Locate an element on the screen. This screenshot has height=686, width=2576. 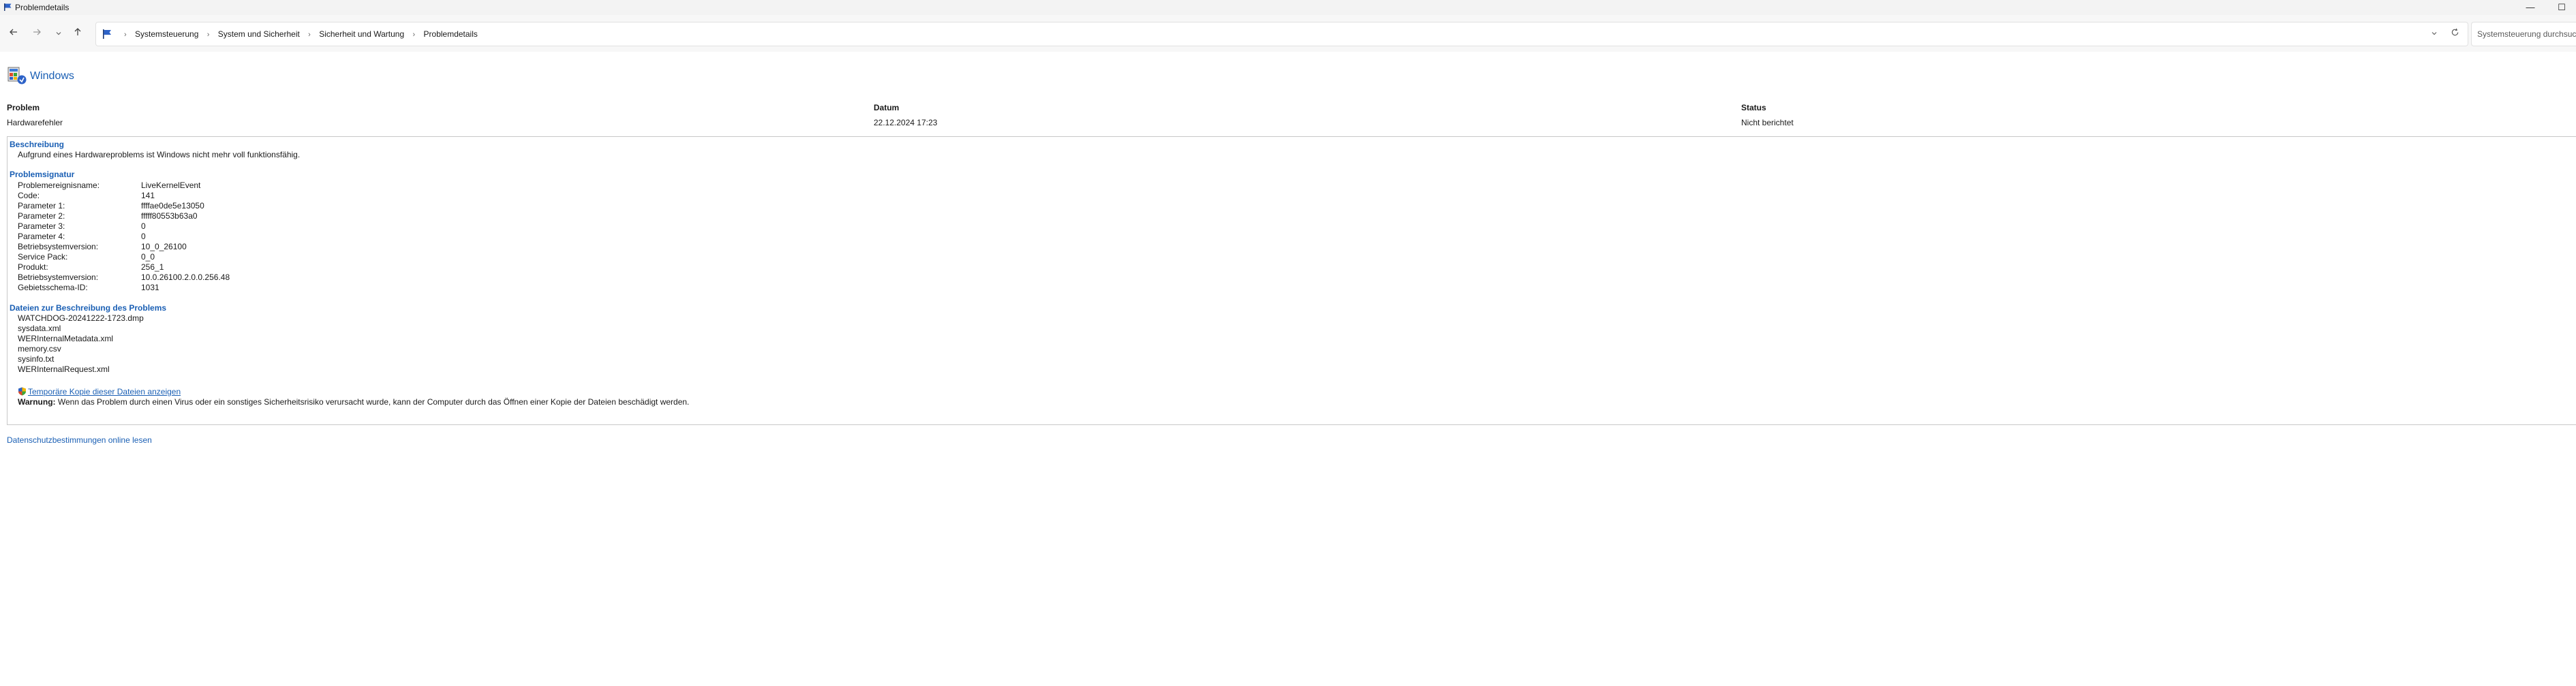
maximize-button: ☐ is located at coordinates (2561, 7).